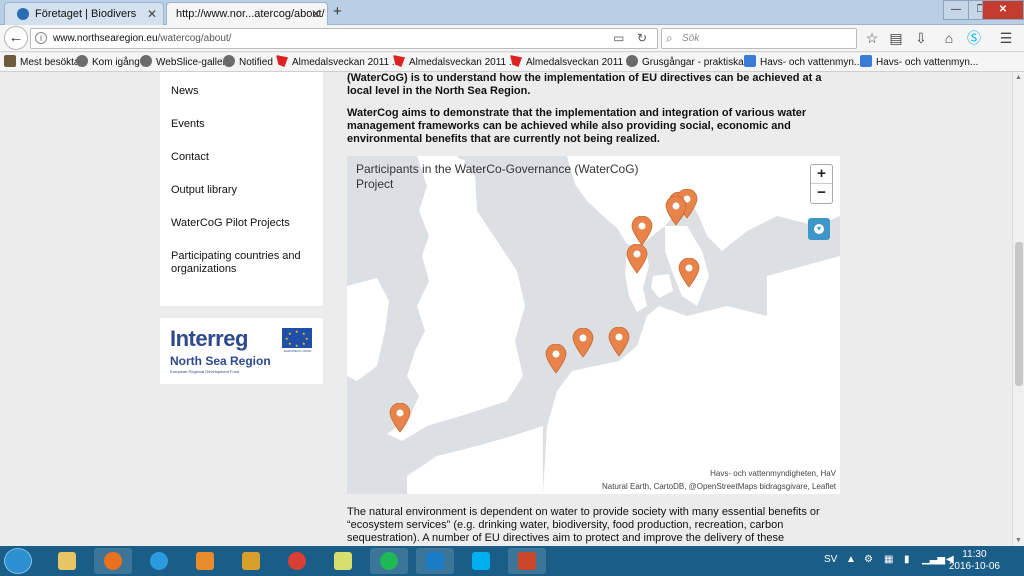 The image size is (1024, 576). Describe the element at coordinates (888, 559) in the screenshot. I see `network-icon: ▦` at that location.